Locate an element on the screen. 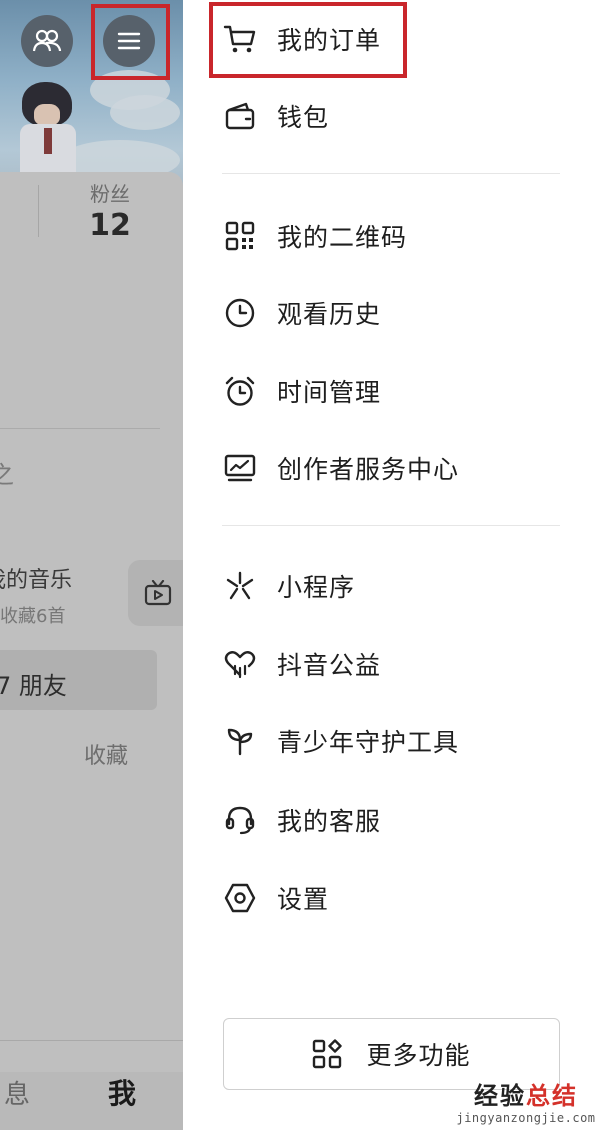 The image size is (600, 1130). watermark-text-black: 经验 is located at coordinates (500, 1096).